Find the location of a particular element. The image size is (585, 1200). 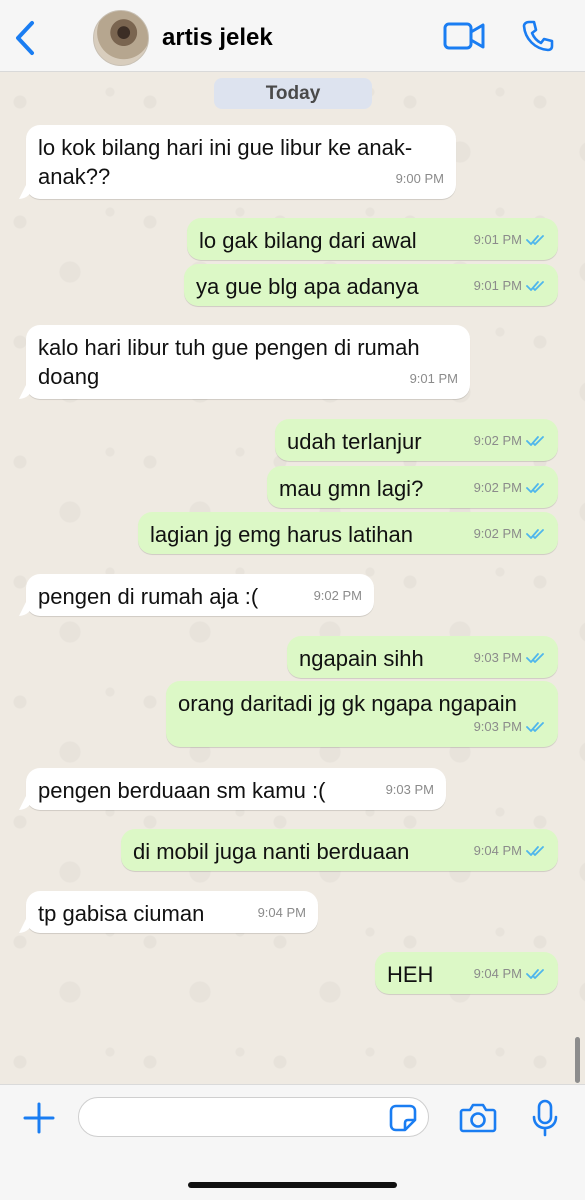

message-time: 9:00 PM is located at coordinates (419, 178).